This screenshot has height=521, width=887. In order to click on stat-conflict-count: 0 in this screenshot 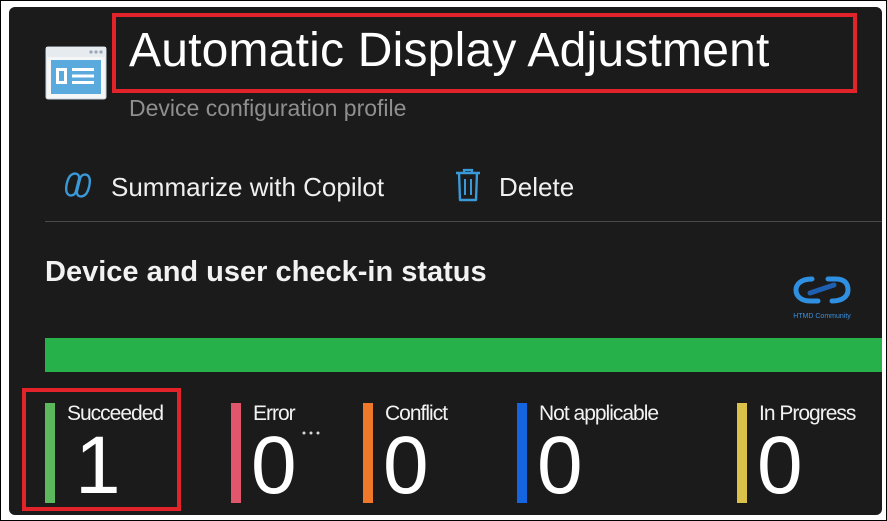, I will do `click(406, 465)`.